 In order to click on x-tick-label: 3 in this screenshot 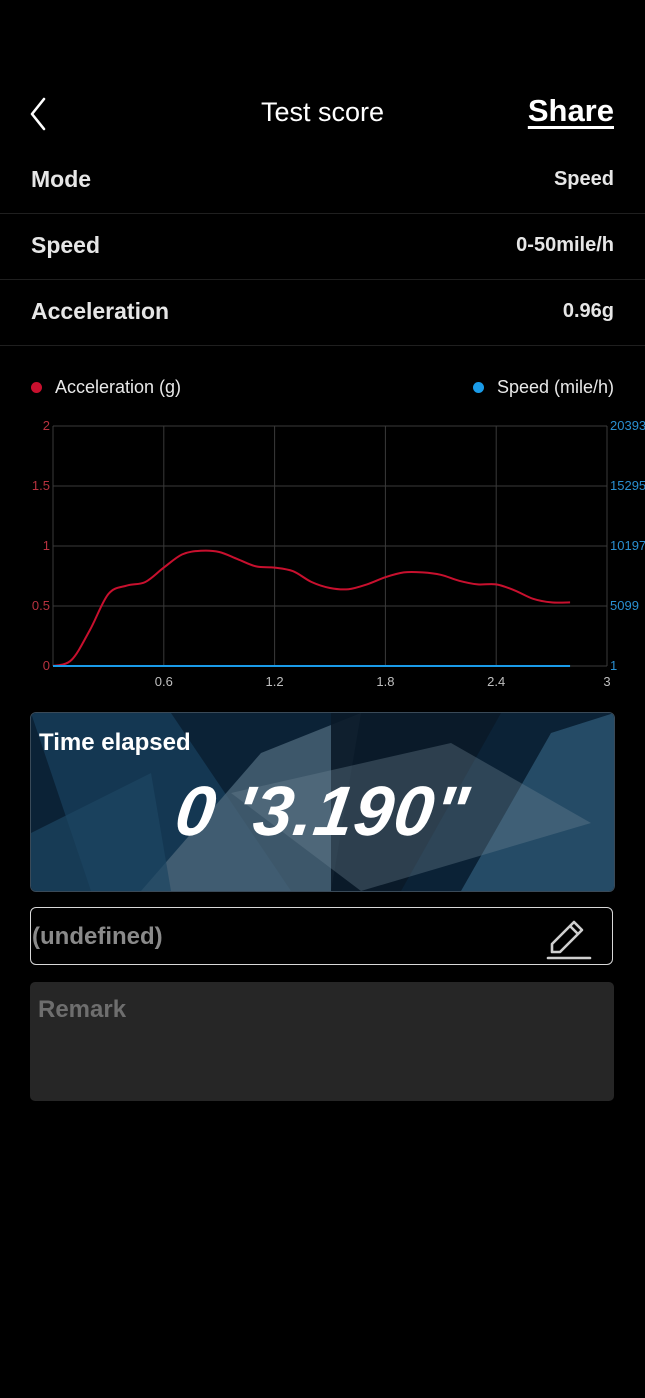, I will do `click(606, 681)`.